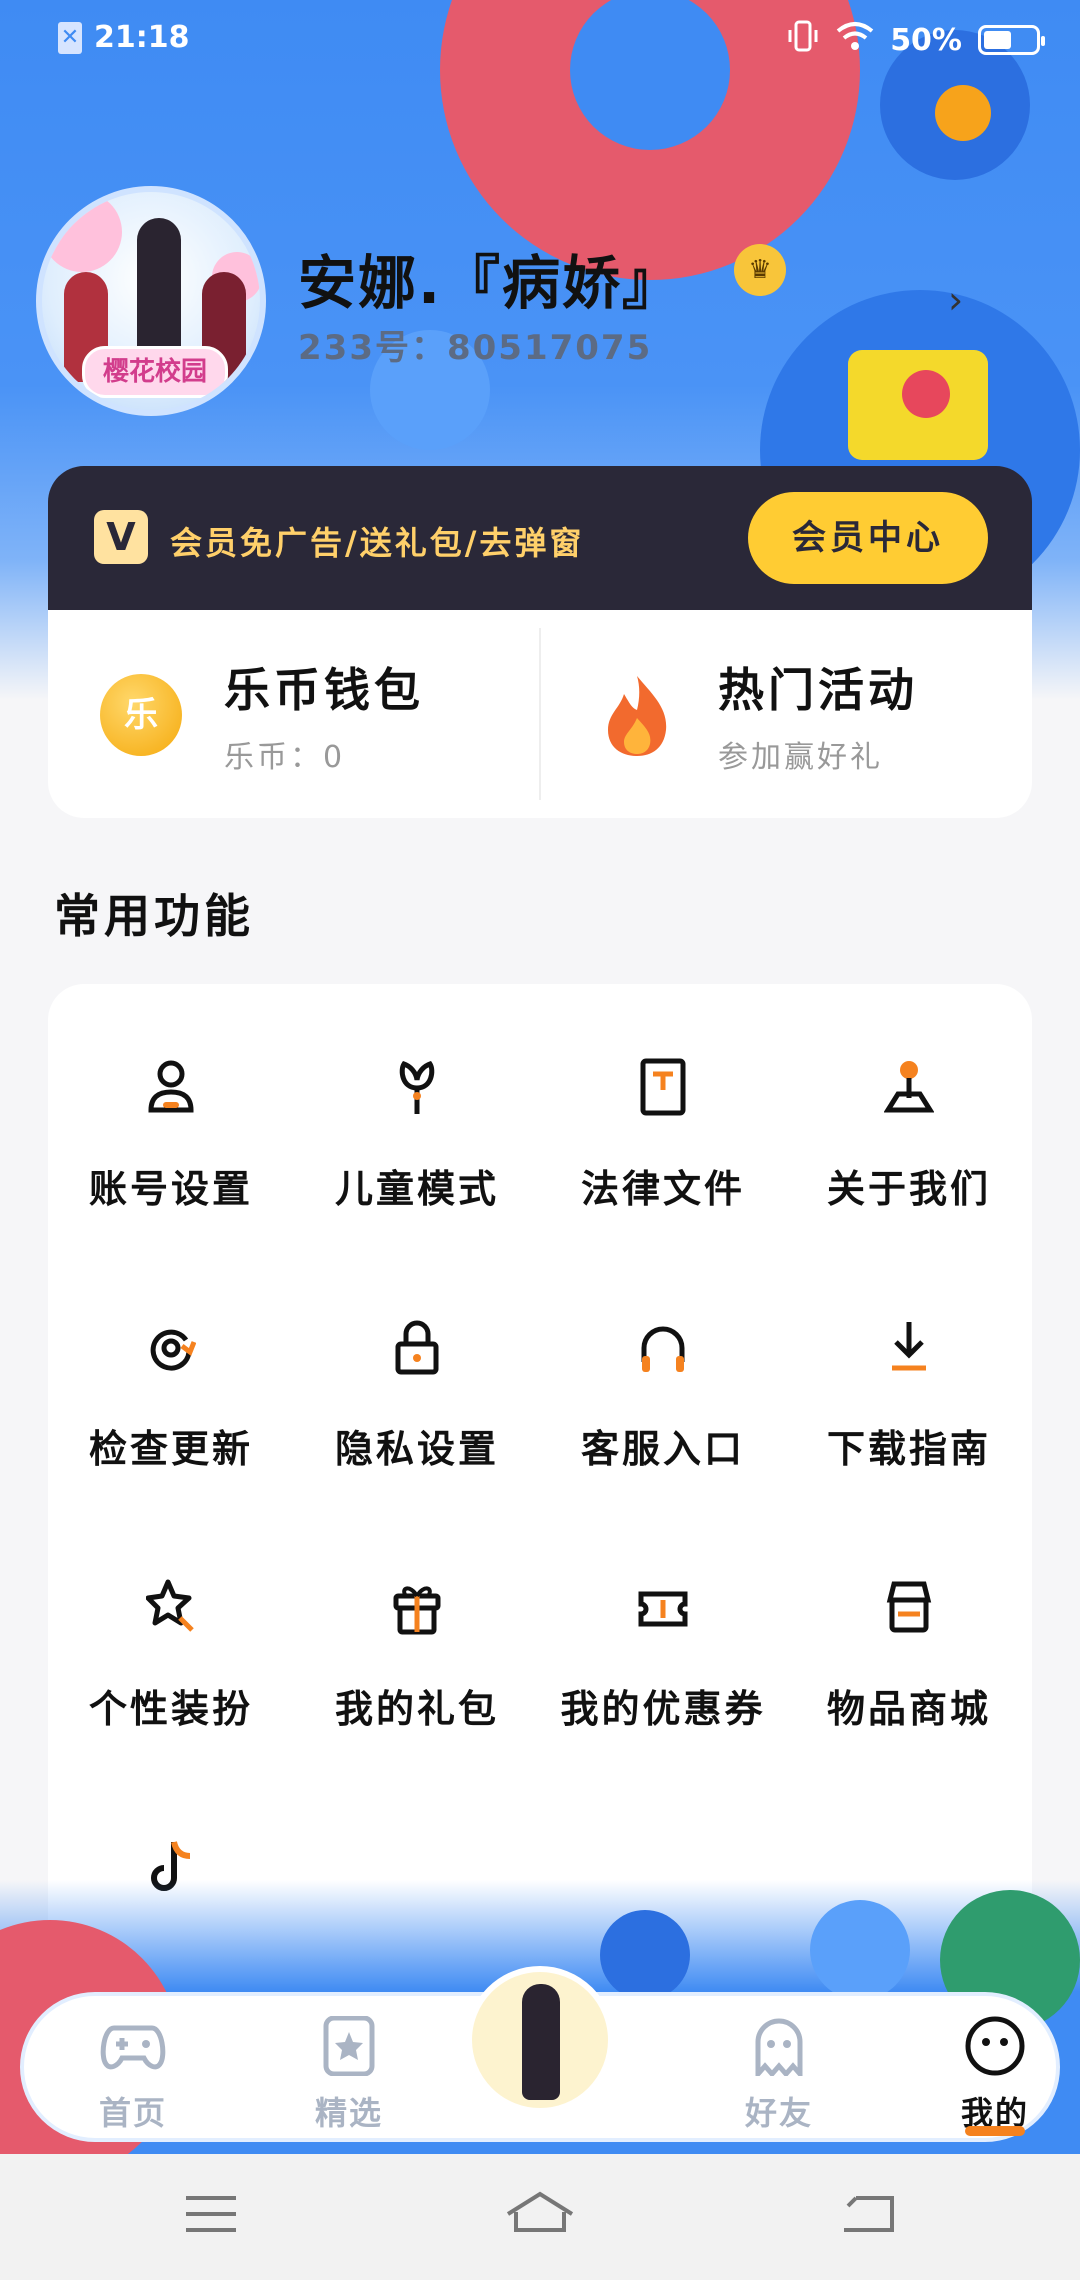 This screenshot has height=2280, width=1080. Describe the element at coordinates (995, 2131) in the screenshot. I see `active-indicator` at that location.